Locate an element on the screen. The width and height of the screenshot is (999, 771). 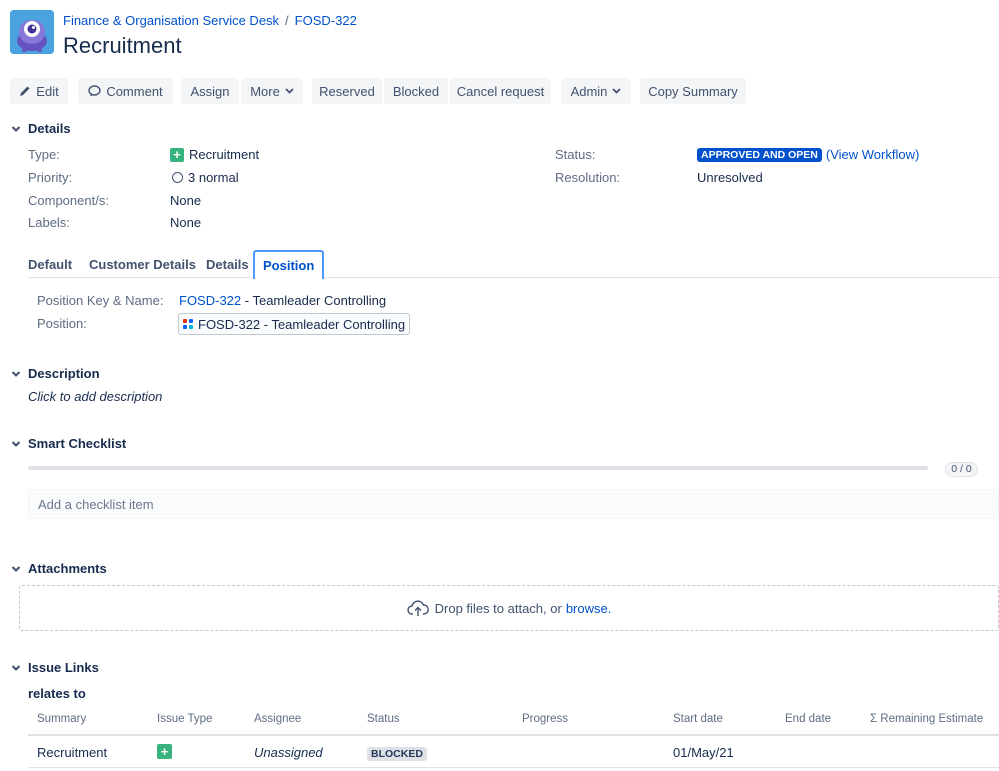
reserved-label: Reserved is located at coordinates (347, 91).